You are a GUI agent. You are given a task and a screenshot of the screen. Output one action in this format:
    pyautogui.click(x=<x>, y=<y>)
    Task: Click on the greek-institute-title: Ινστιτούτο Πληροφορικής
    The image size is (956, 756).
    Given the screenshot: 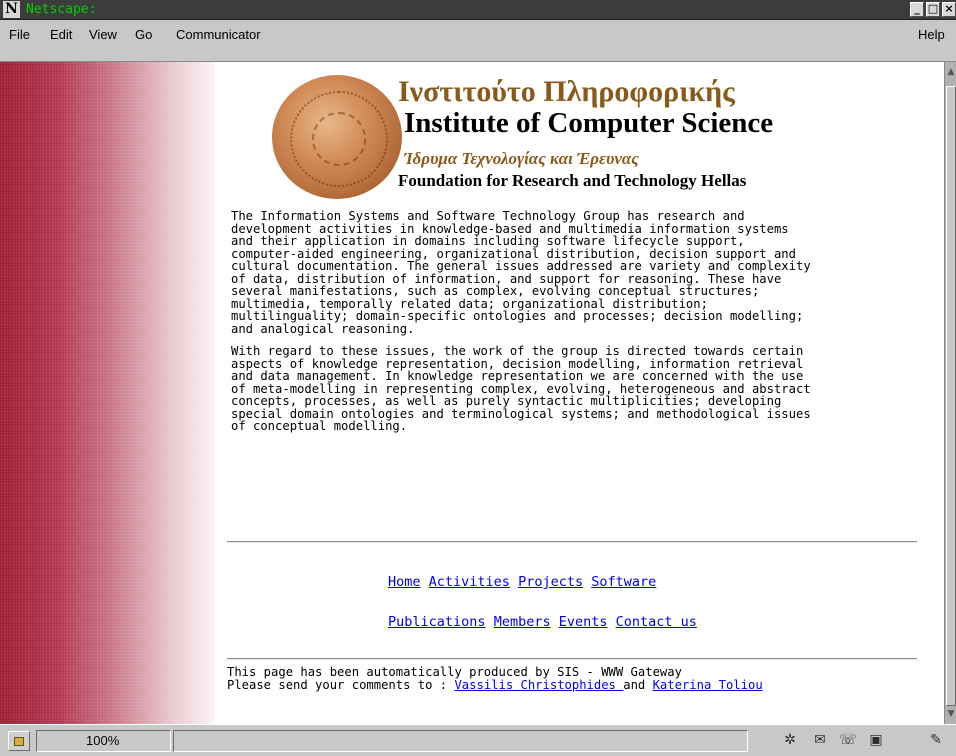 What is the action you would take?
    pyautogui.click(x=566, y=91)
    